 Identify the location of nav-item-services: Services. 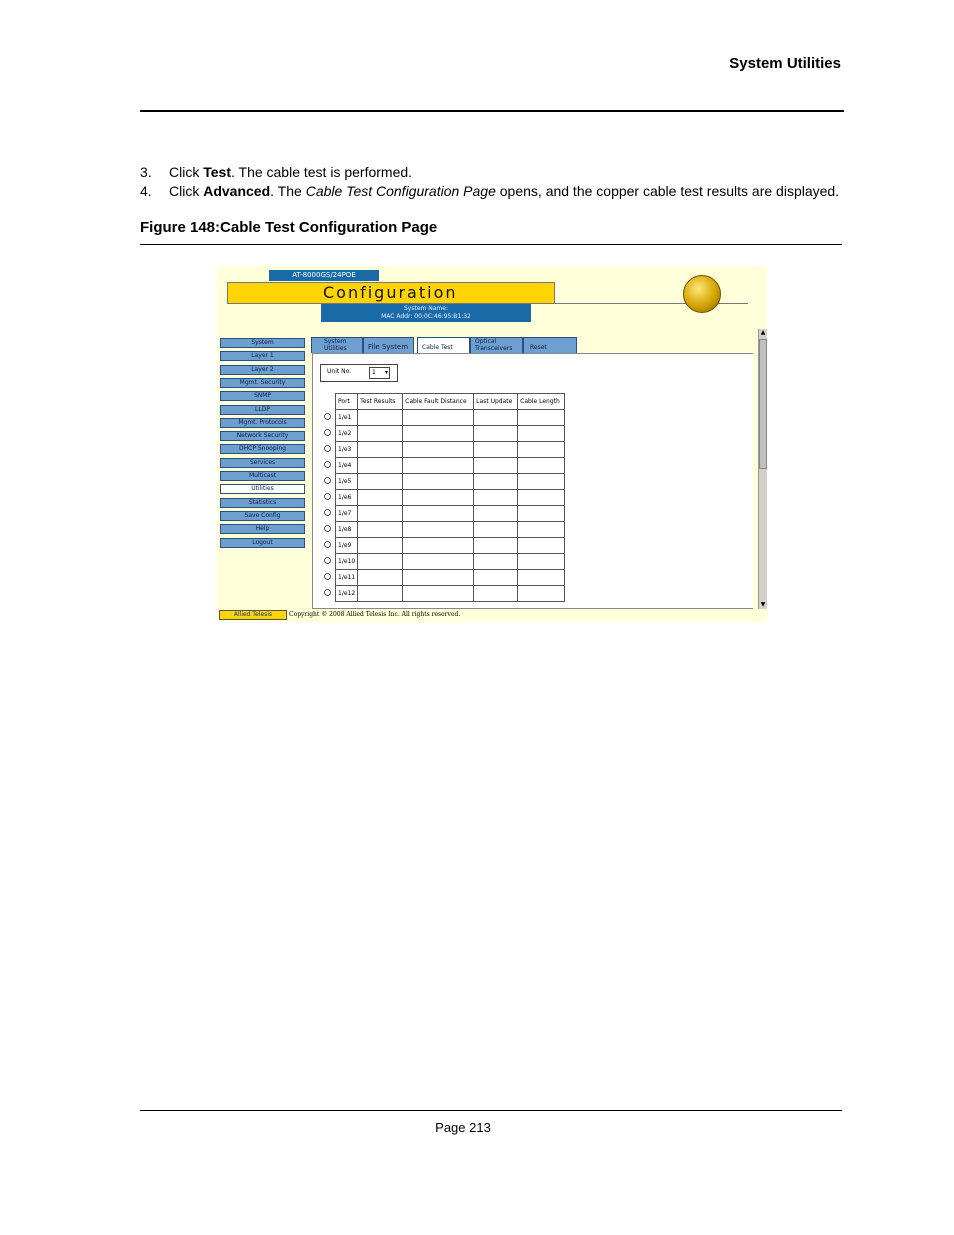
(262, 462).